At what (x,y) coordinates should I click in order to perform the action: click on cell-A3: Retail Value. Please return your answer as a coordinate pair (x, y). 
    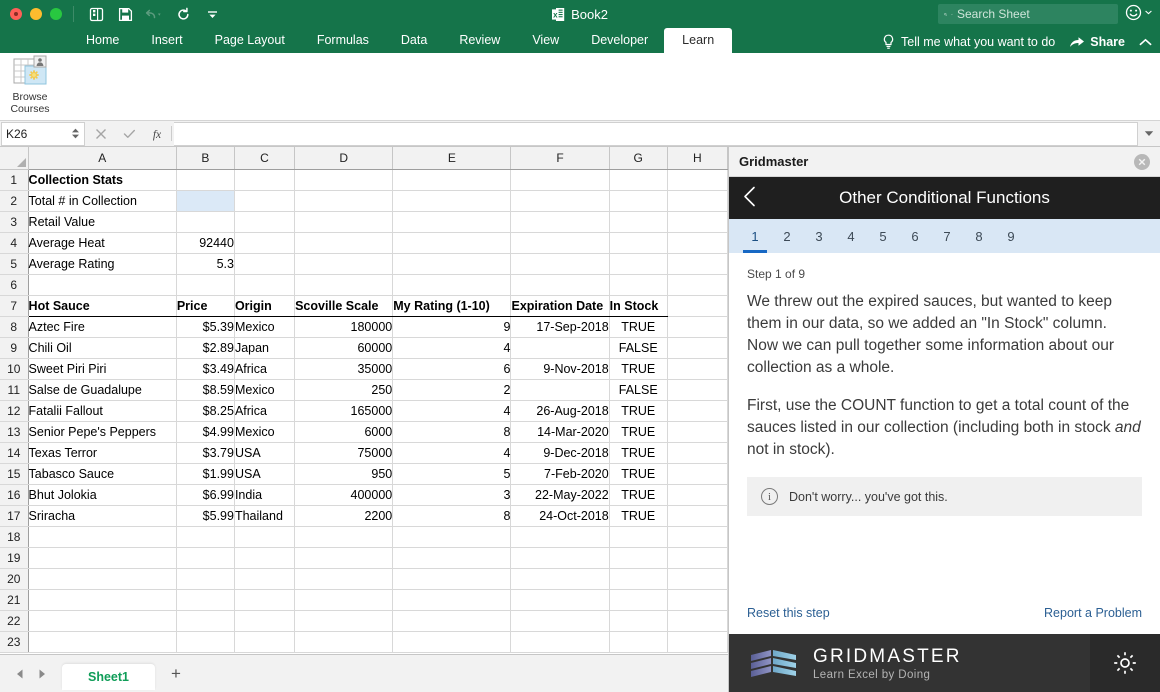
    Looking at the image, I should click on (102, 222).